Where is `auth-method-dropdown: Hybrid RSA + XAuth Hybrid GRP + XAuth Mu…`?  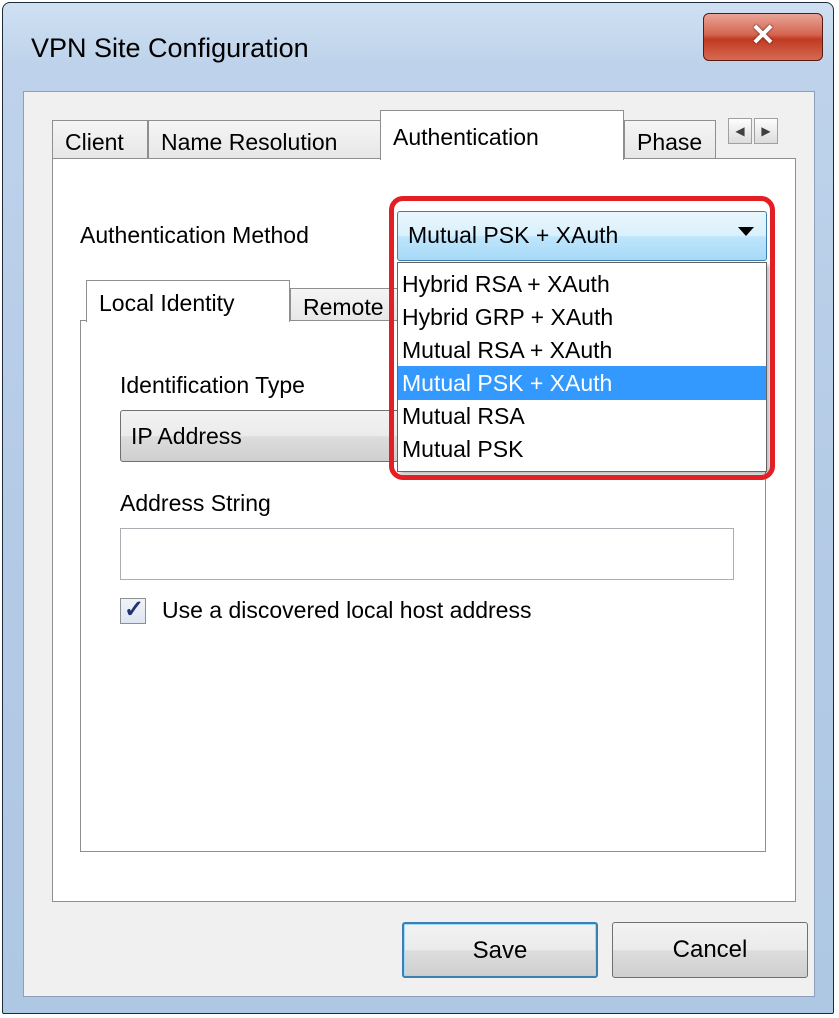
auth-method-dropdown: Hybrid RSA + XAuth Hybrid GRP + XAuth Mu… is located at coordinates (582, 367).